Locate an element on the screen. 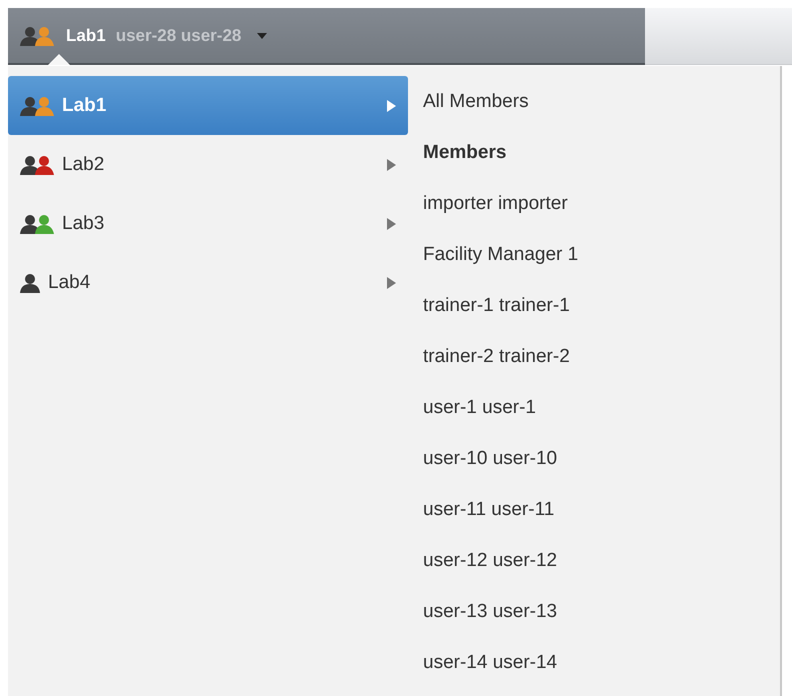 The width and height of the screenshot is (792, 696). member-menu-item: user-11 user-11 is located at coordinates (500, 509).